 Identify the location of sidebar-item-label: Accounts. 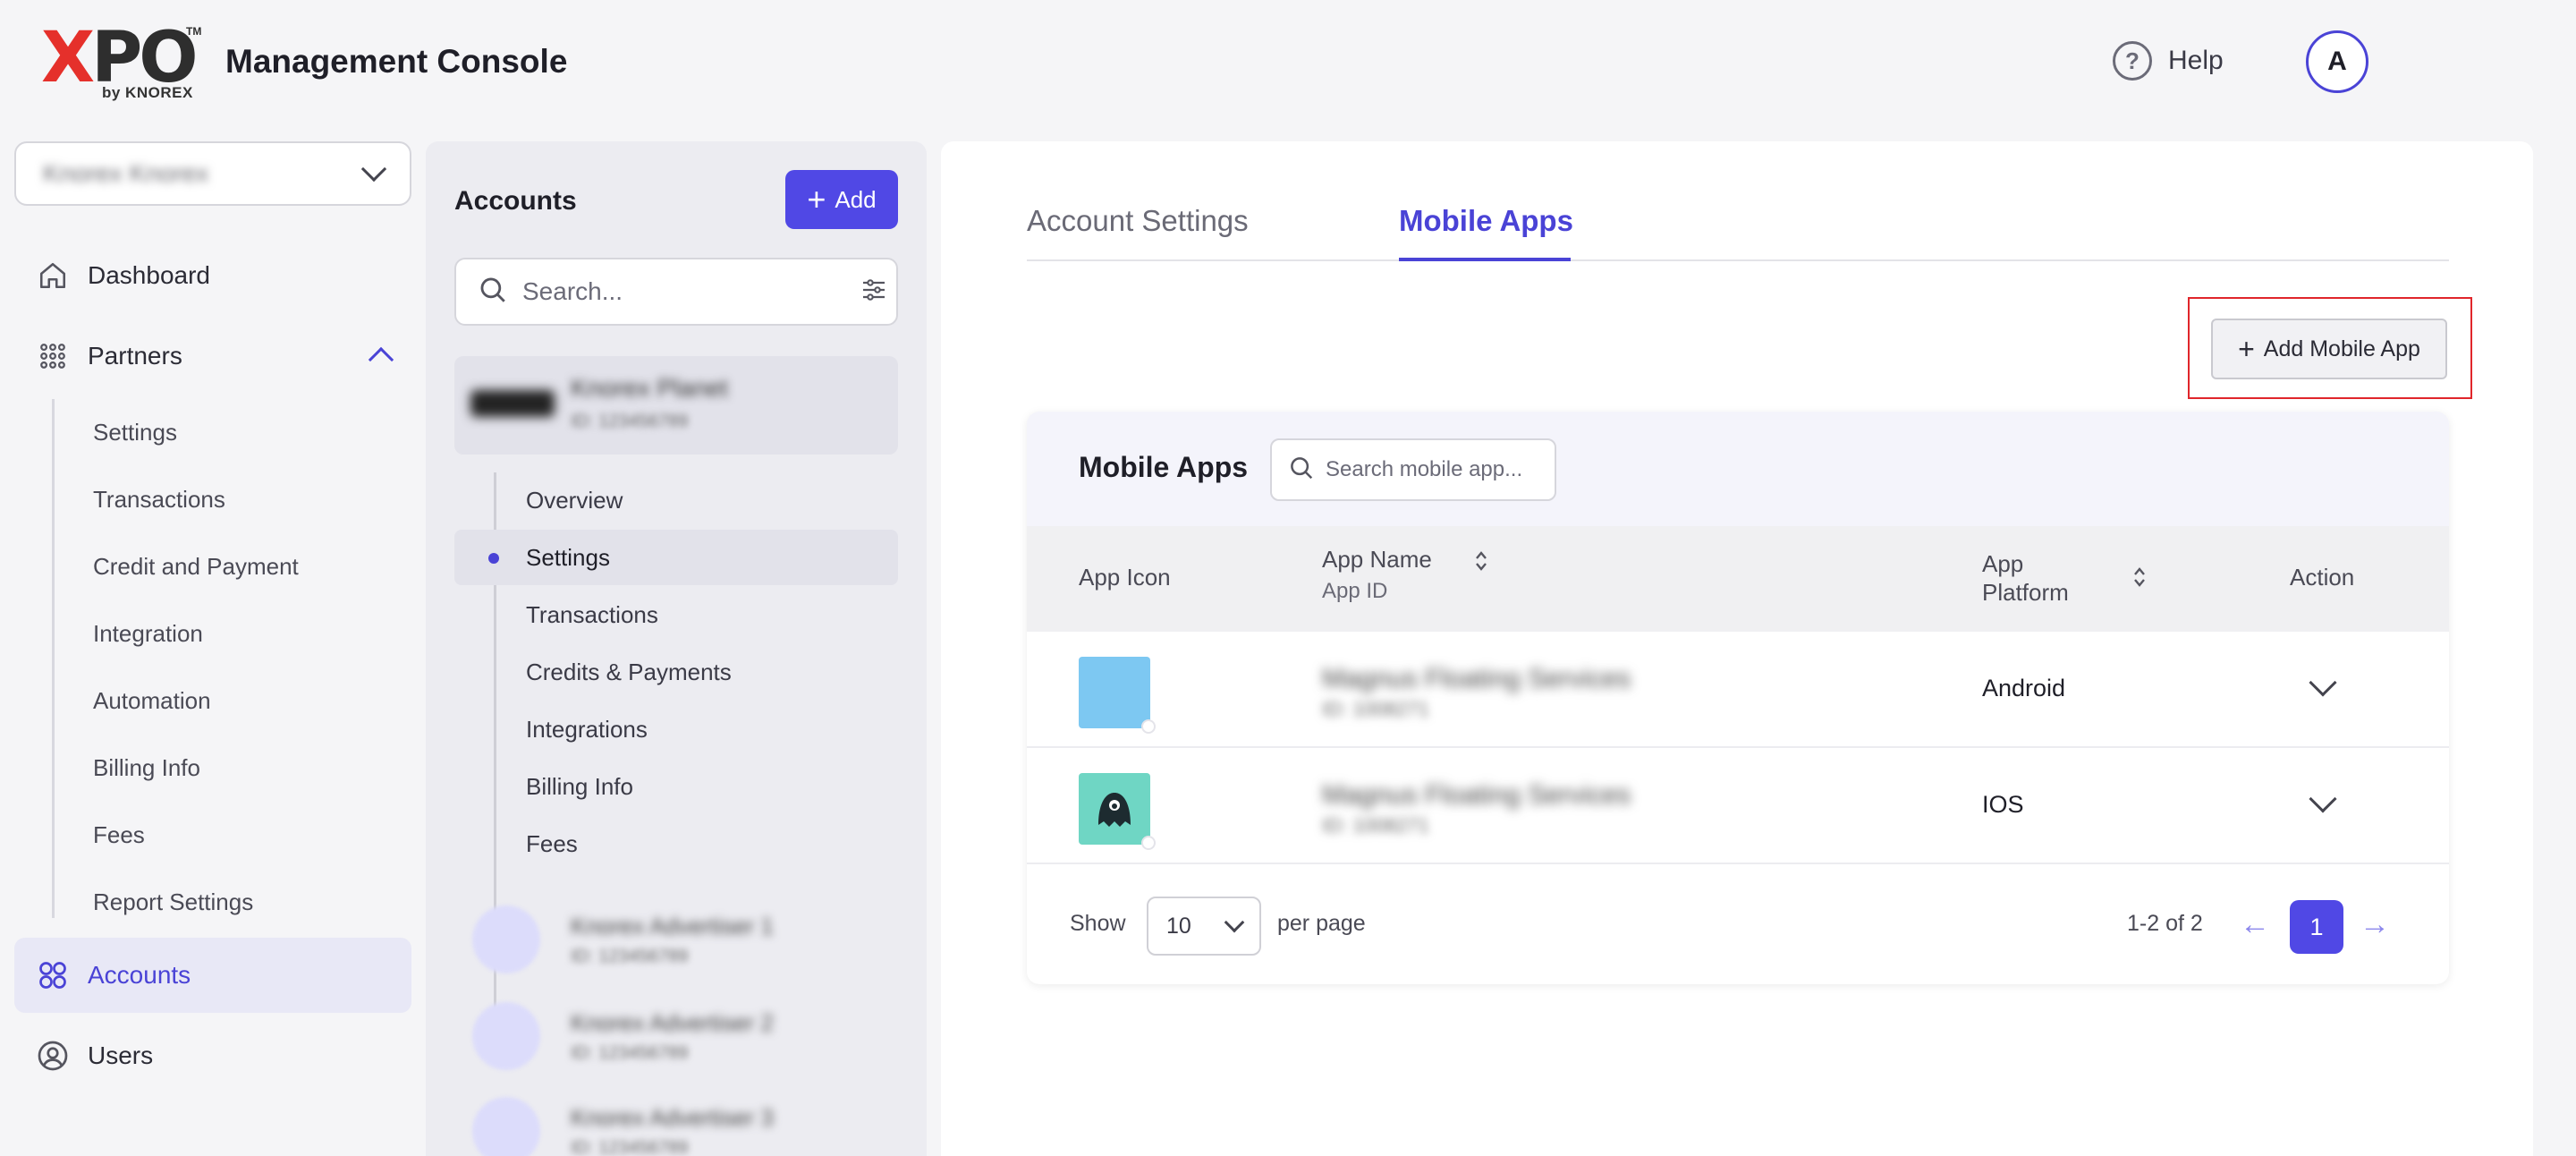
(139, 975).